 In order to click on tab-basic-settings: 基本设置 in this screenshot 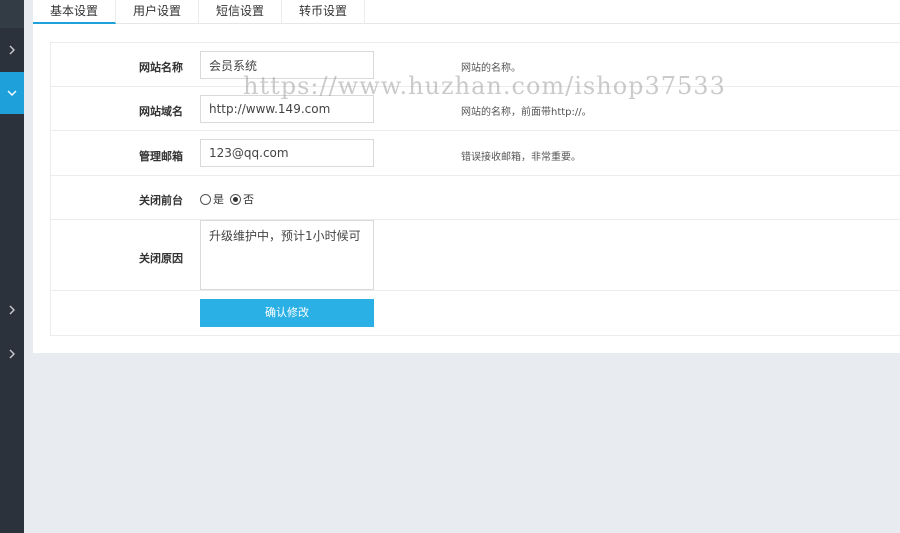, I will do `click(75, 12)`.